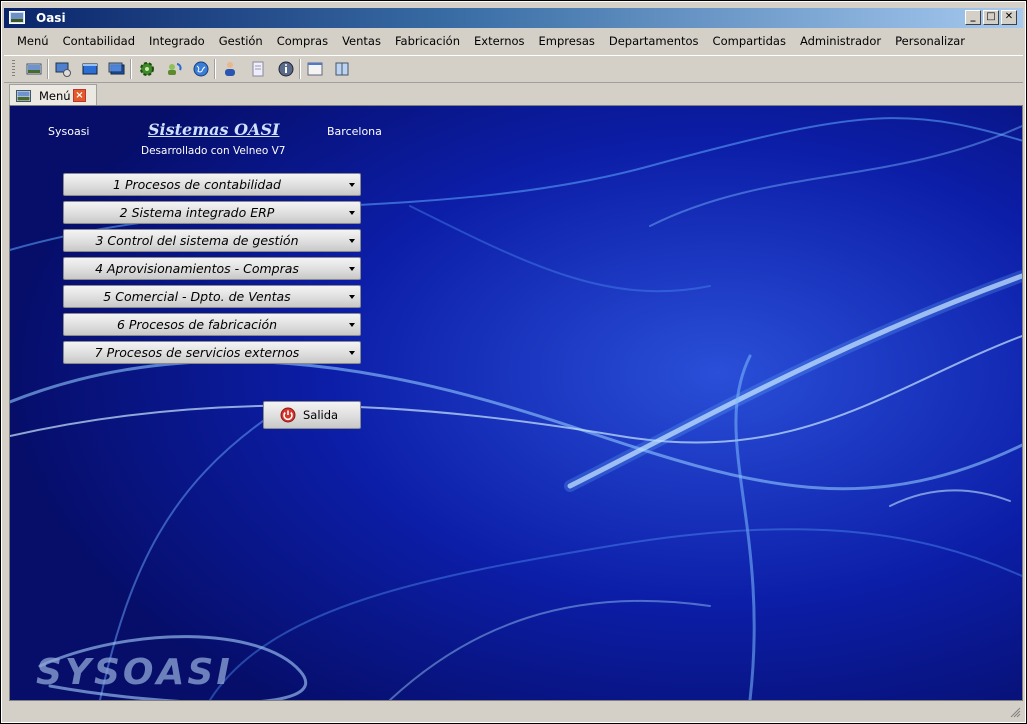 This screenshot has width=1027, height=724. I want to click on status-bar, so click(513, 711).